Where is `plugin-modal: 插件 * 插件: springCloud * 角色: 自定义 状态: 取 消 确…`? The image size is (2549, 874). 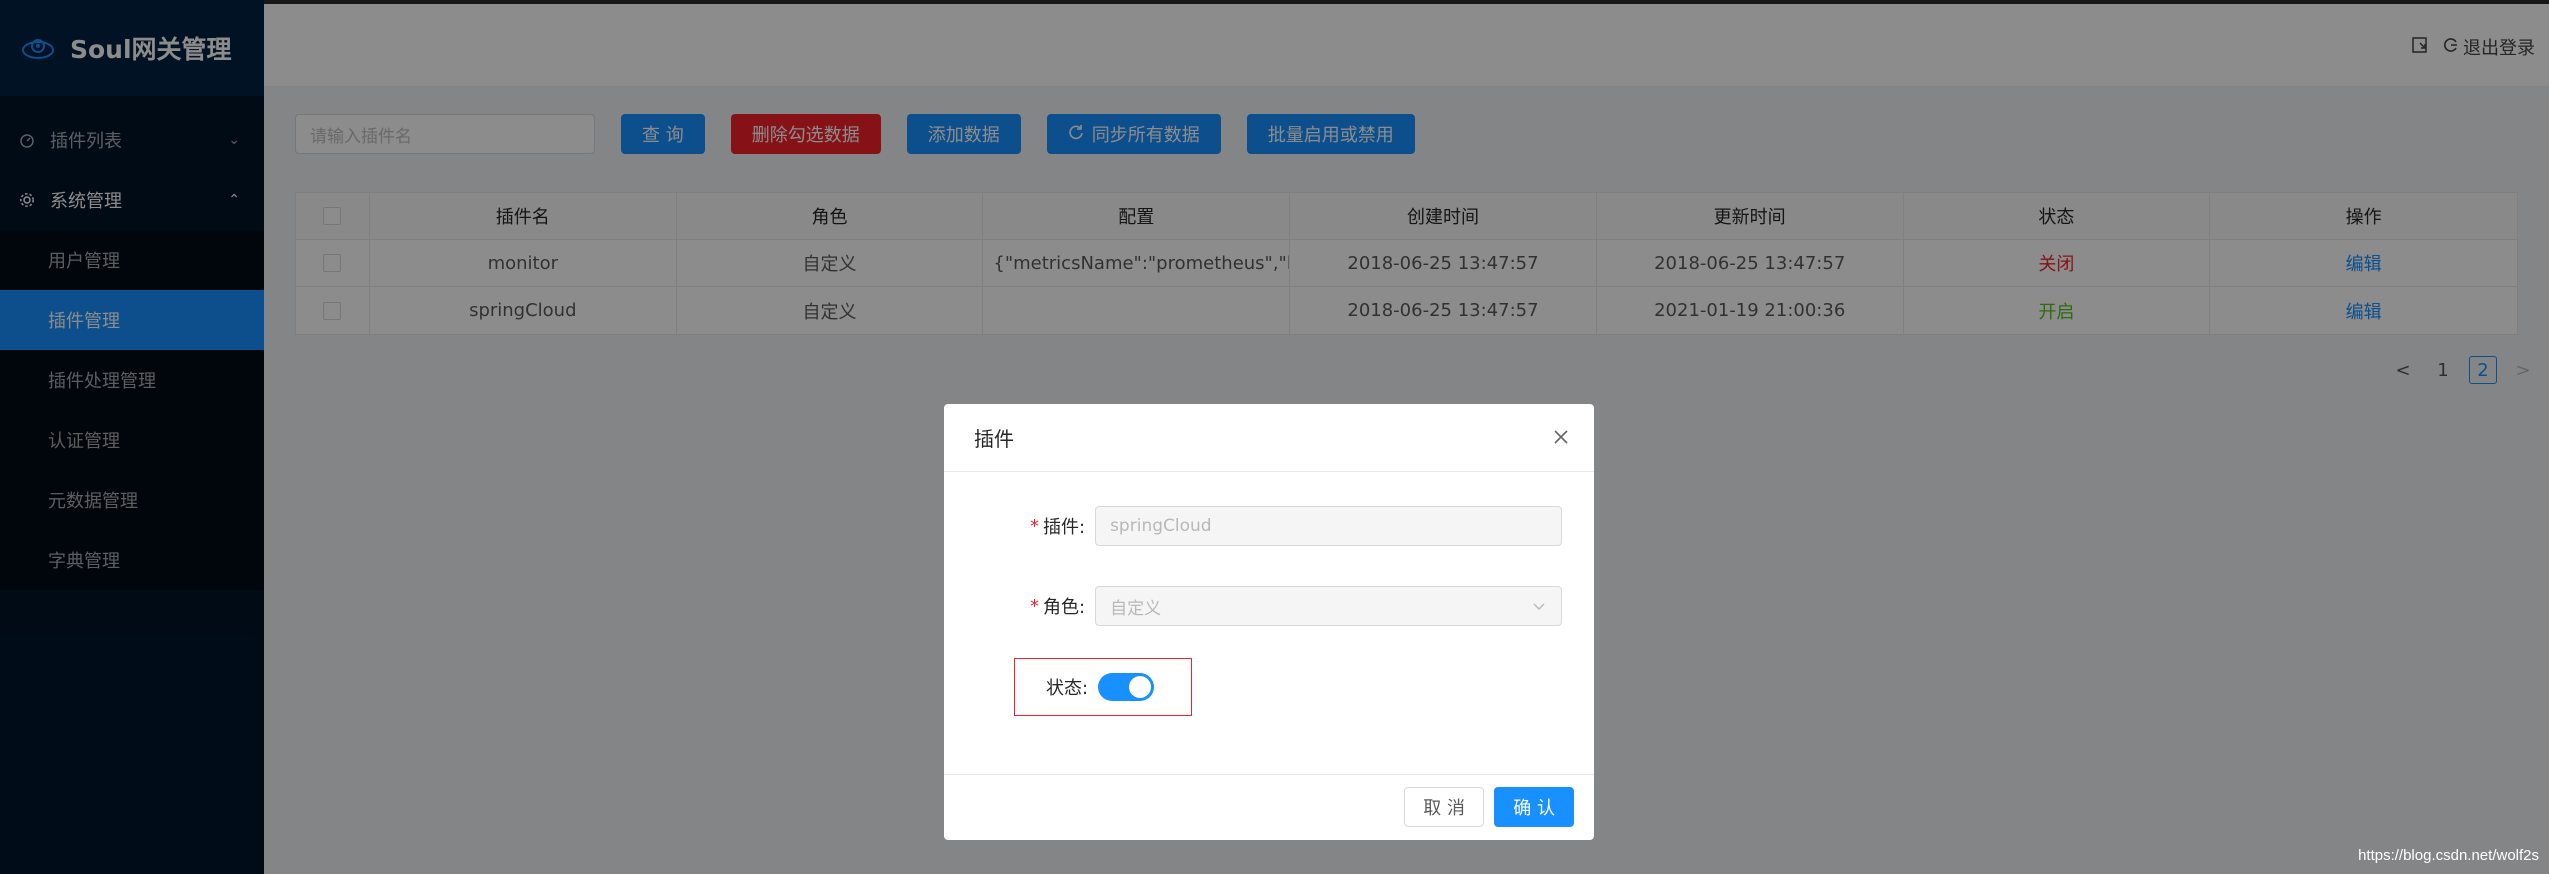
plugin-modal: 插件 * 插件: springCloud * 角色: 自定义 状态: 取 消 确… is located at coordinates (1269, 622).